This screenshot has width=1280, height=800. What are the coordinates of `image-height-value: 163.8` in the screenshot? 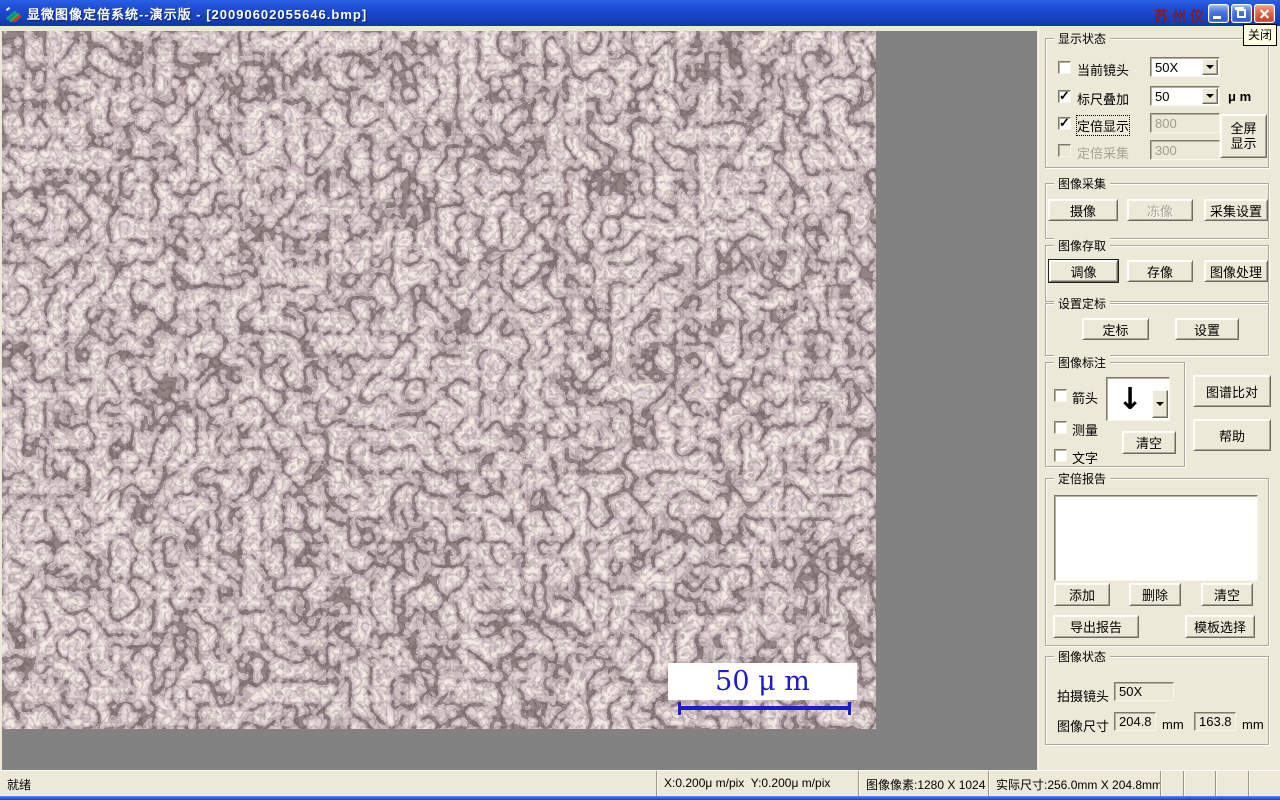 It's located at (1215, 721).